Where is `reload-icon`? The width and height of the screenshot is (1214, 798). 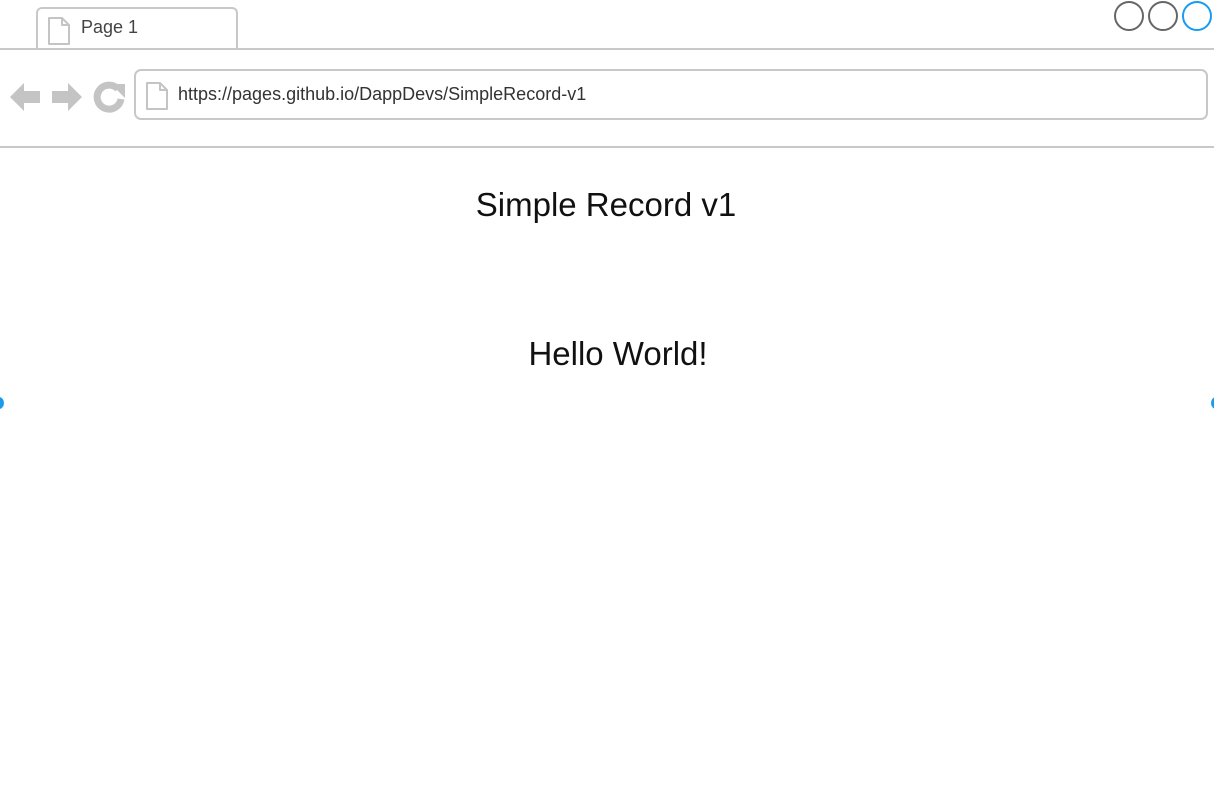
reload-icon is located at coordinates (109, 97).